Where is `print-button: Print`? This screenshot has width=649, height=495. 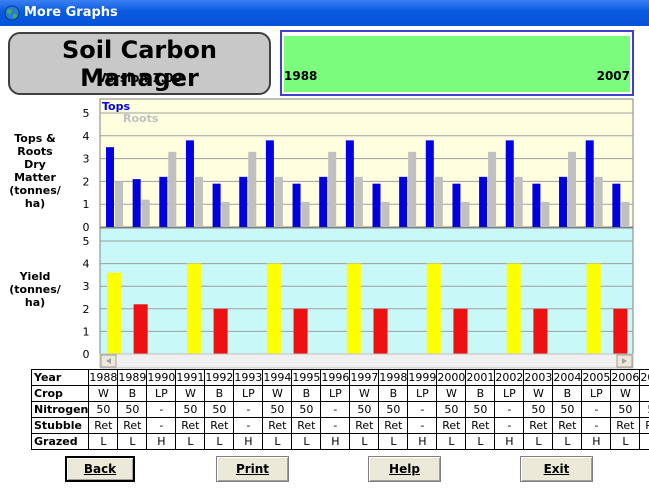
print-button: Print is located at coordinates (252, 469).